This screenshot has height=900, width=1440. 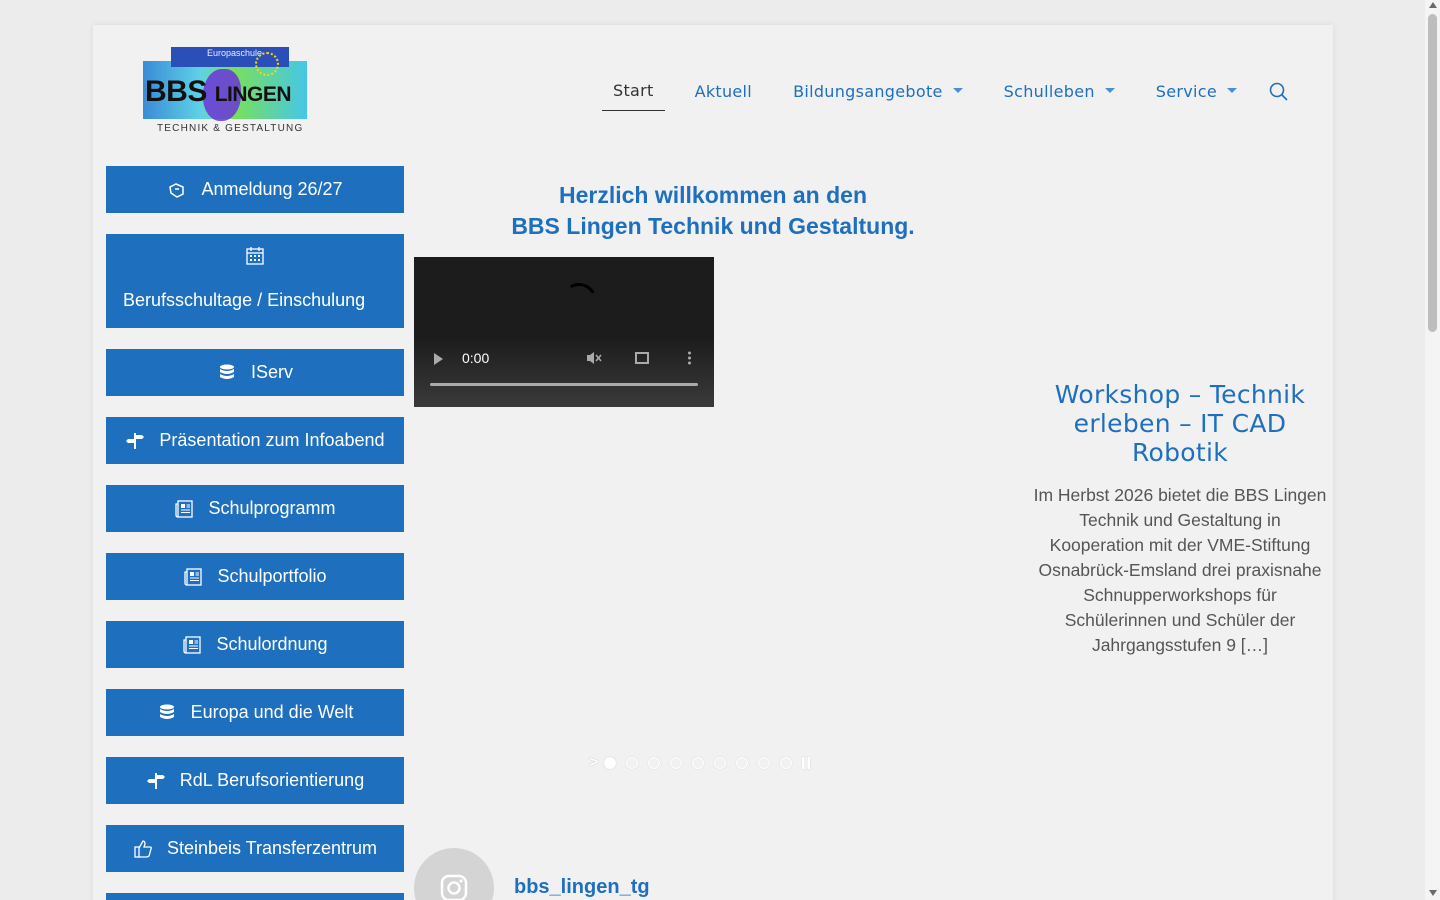 What do you see at coordinates (476, 358) in the screenshot?
I see `video-time: 0:00` at bounding box center [476, 358].